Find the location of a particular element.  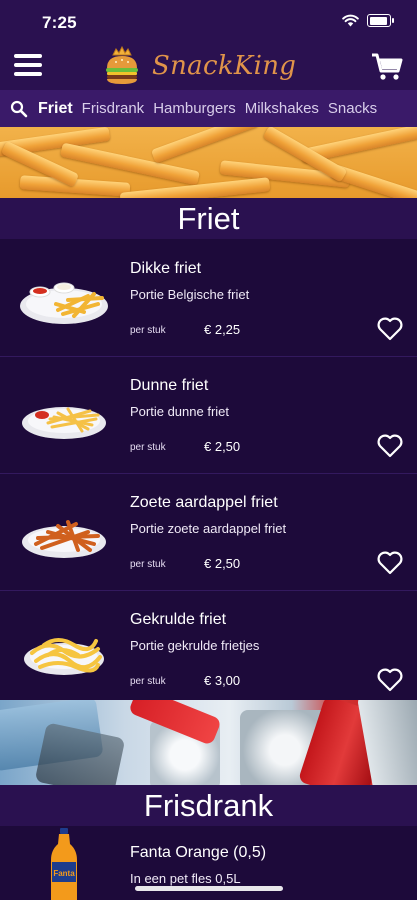

battery-icon is located at coordinates (380, 20).